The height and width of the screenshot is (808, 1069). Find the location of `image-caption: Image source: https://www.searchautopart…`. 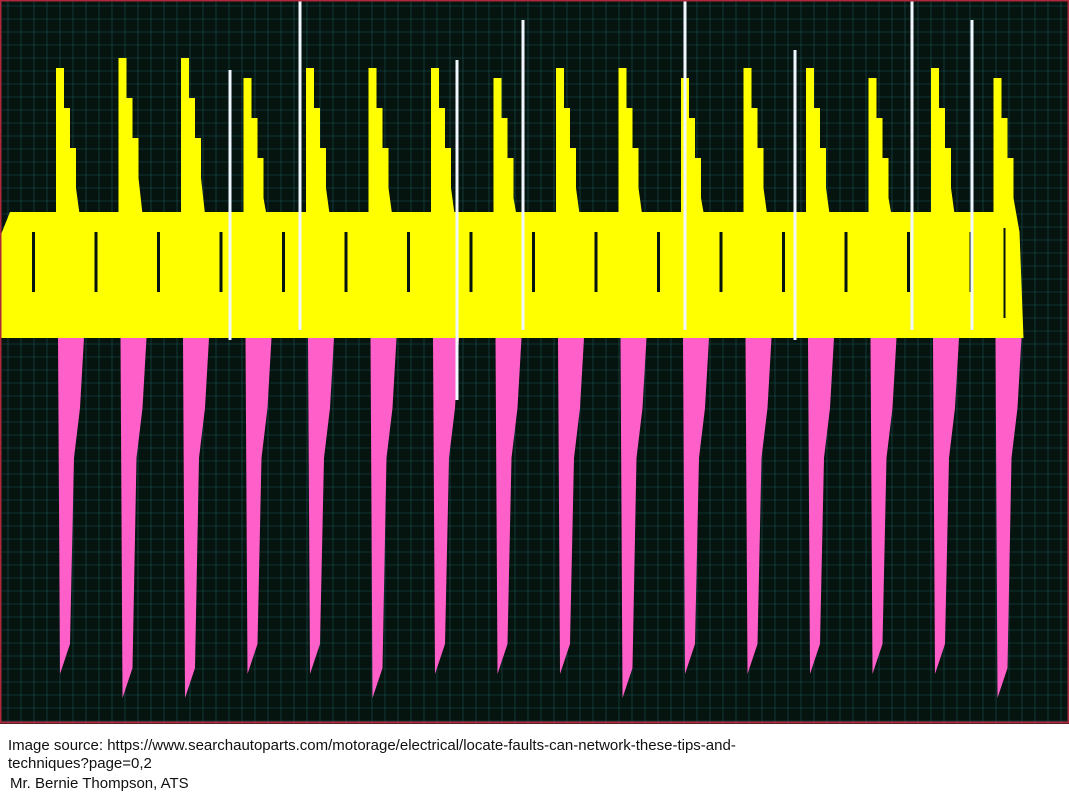

image-caption: Image source: https://www.searchautopart… is located at coordinates (533, 765).